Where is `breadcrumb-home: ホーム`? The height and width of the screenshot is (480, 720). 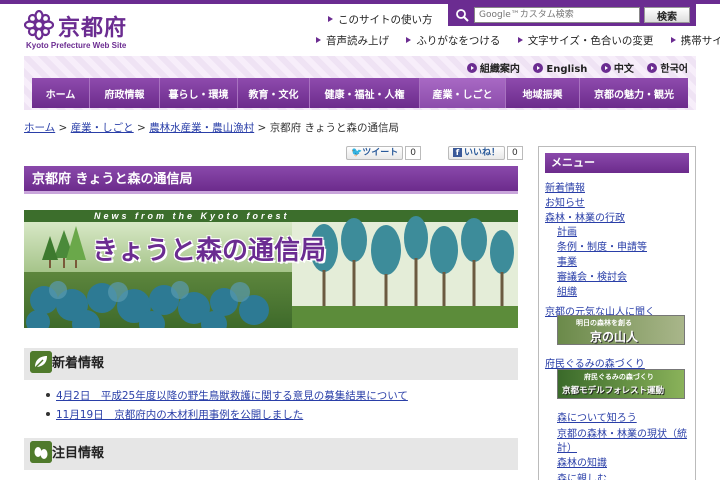 breadcrumb-home: ホーム is located at coordinates (39, 128).